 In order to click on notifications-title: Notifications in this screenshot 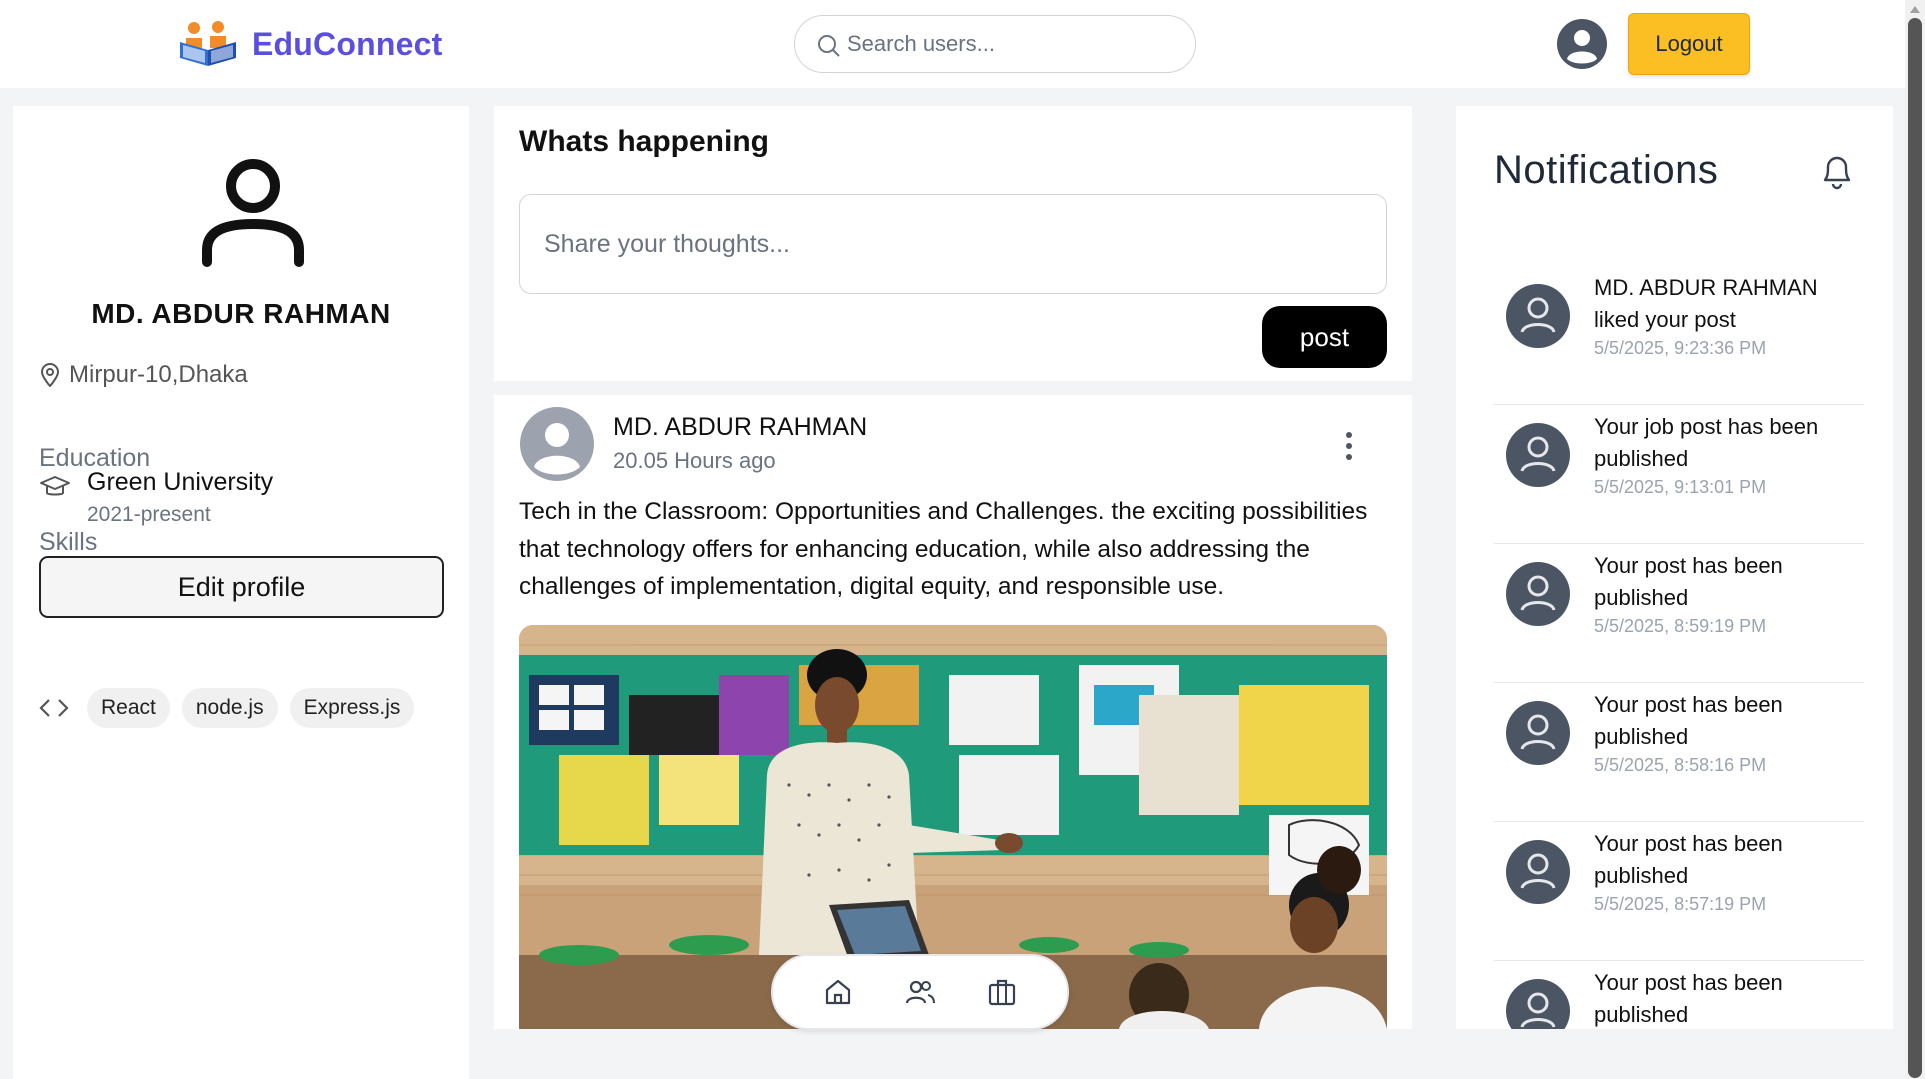, I will do `click(1606, 170)`.